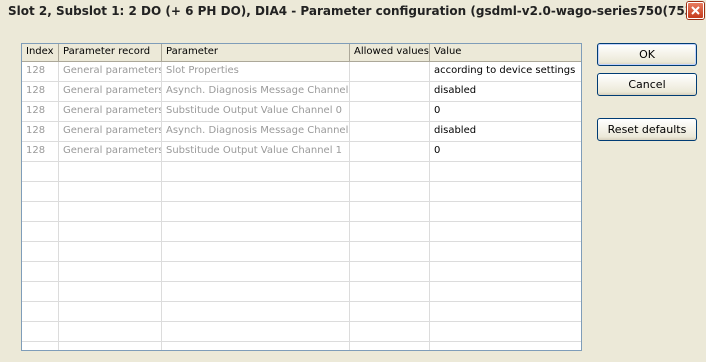 The width and height of the screenshot is (706, 362). I want to click on reset-defaults-button: Reset defaults, so click(647, 129).